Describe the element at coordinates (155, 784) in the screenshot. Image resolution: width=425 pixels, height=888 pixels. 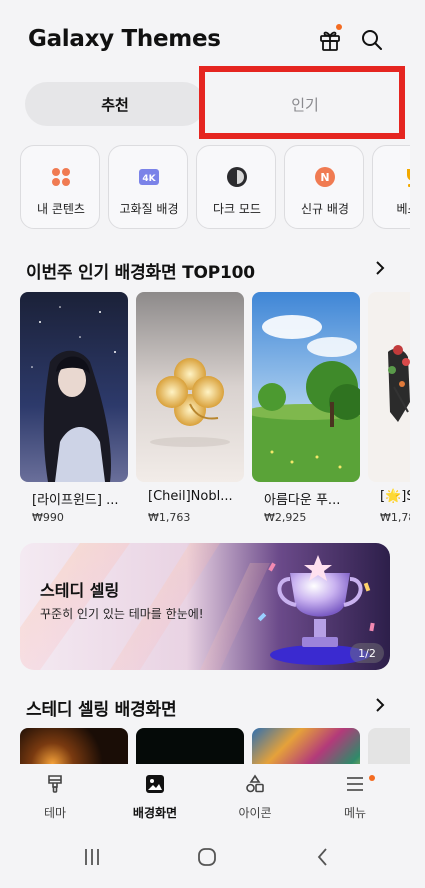
I see `wallpaper-icon` at that location.